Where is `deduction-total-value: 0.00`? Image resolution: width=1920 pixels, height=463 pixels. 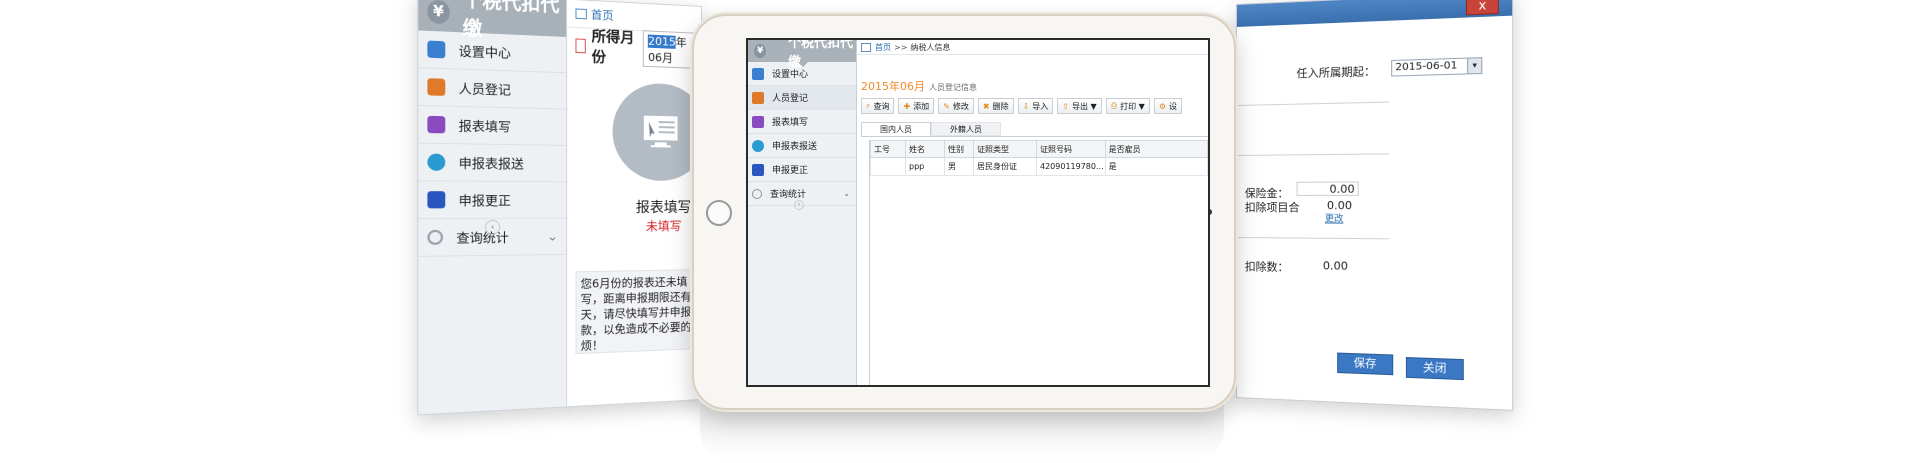 deduction-total-value: 0.00 is located at coordinates (1335, 266).